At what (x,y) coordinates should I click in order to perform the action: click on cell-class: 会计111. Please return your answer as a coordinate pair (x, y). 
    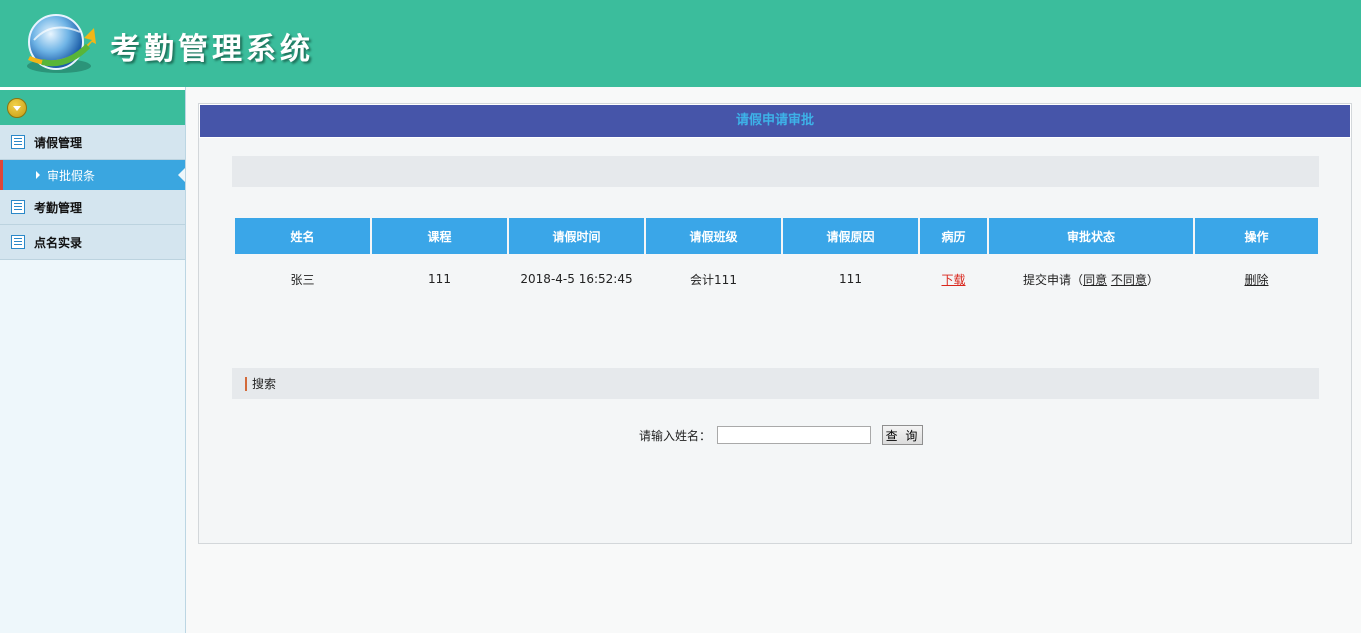
    Looking at the image, I should click on (713, 279).